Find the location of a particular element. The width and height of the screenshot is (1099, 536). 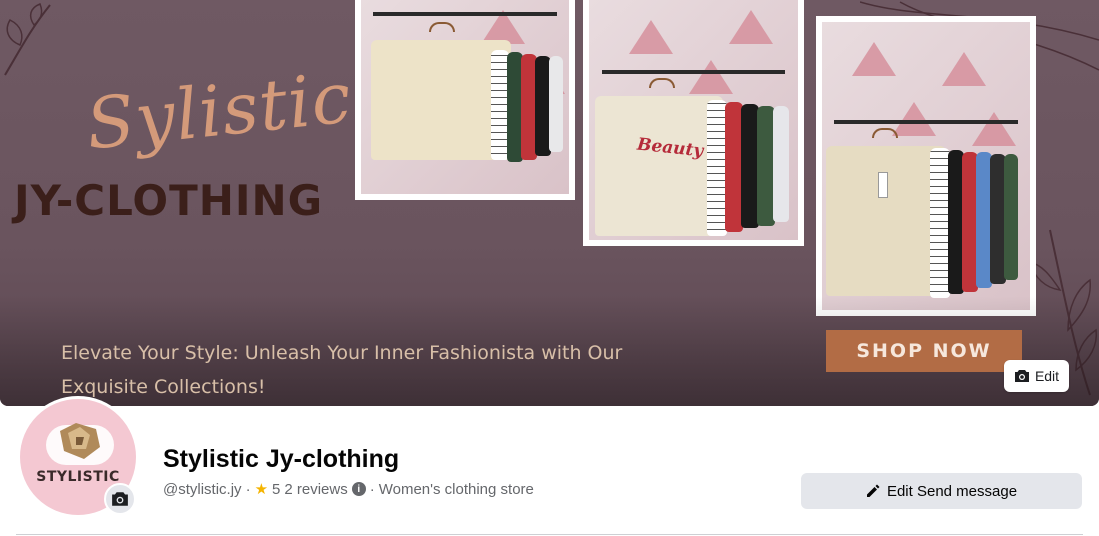

page-title: Stylistic Jy-clothing is located at coordinates (281, 459).